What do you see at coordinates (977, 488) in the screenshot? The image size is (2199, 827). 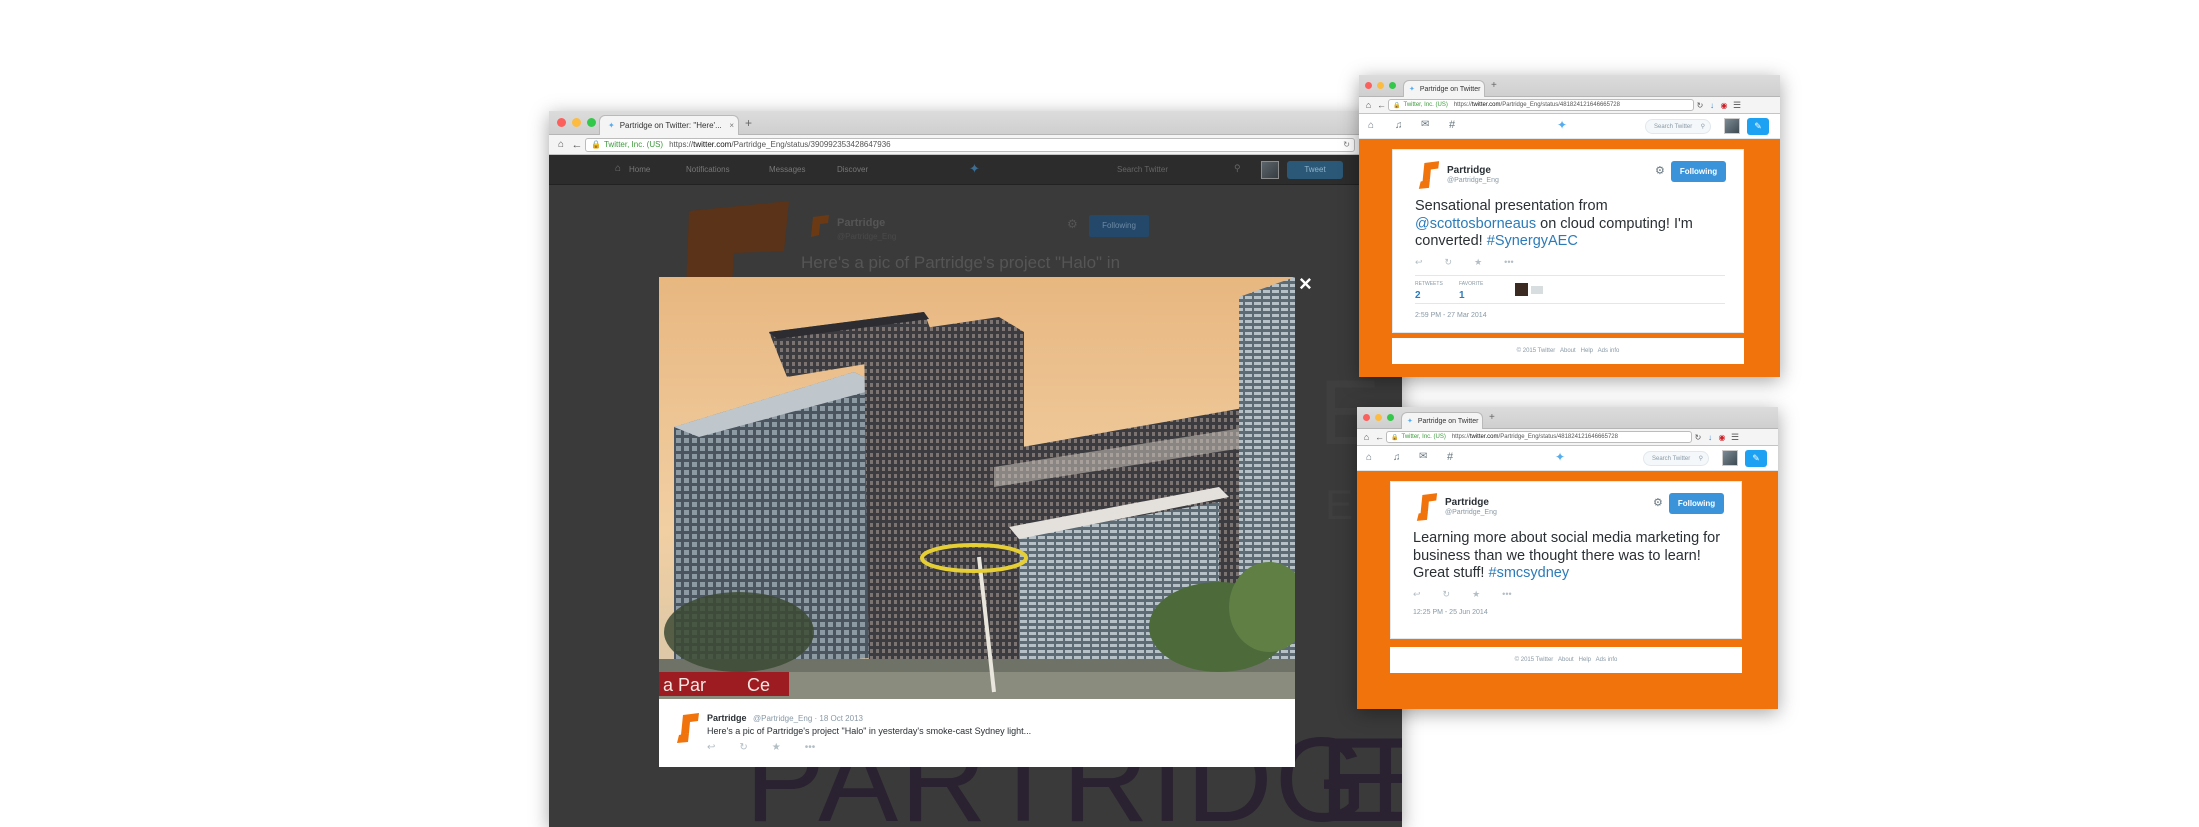 I see `halo-photo: a Par Ce` at bounding box center [977, 488].